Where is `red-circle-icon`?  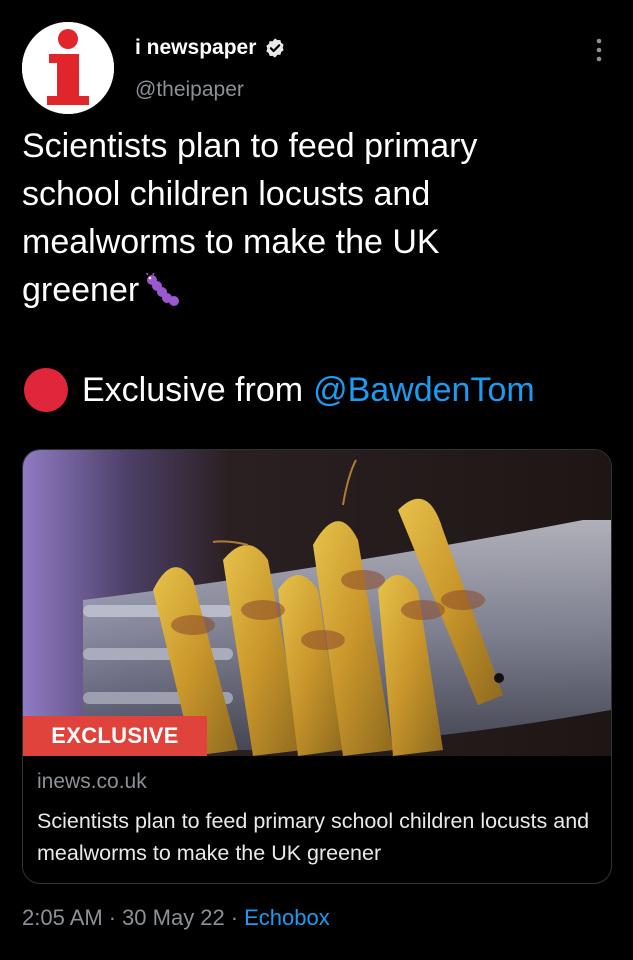 red-circle-icon is located at coordinates (46, 390).